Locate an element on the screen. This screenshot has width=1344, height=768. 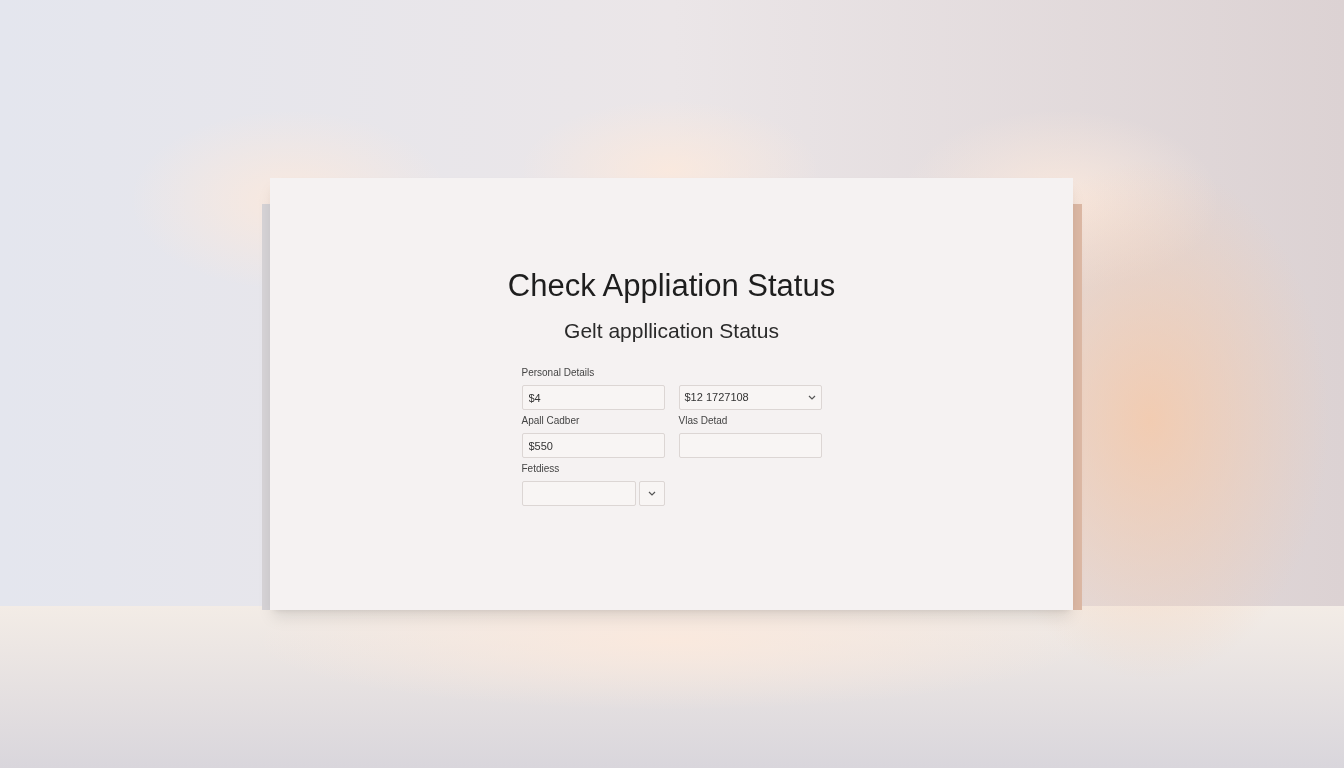
field-label: Personal Details is located at coordinates (558, 373).